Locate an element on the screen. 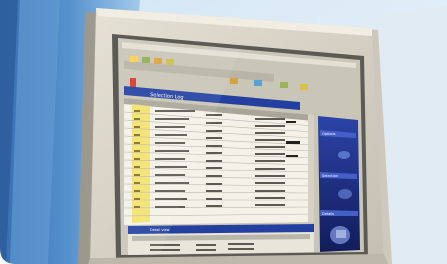 This screenshot has height=264, width=447. panel-label-3: Details is located at coordinates (328, 214).